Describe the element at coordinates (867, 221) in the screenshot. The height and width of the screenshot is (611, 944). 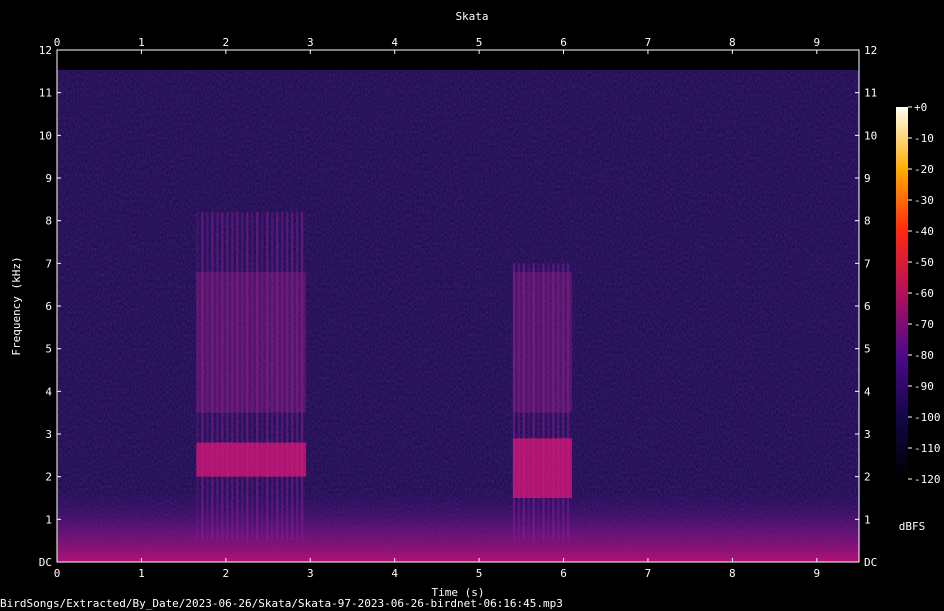
I see `y-tick-label-right: 8` at that location.